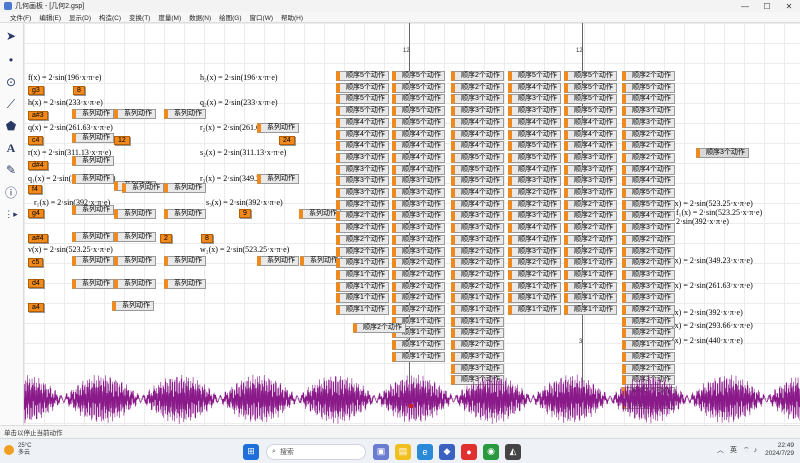 This screenshot has height=463, width=800. I want to click on custom-tool-icon: ⋮▸, so click(11, 214).